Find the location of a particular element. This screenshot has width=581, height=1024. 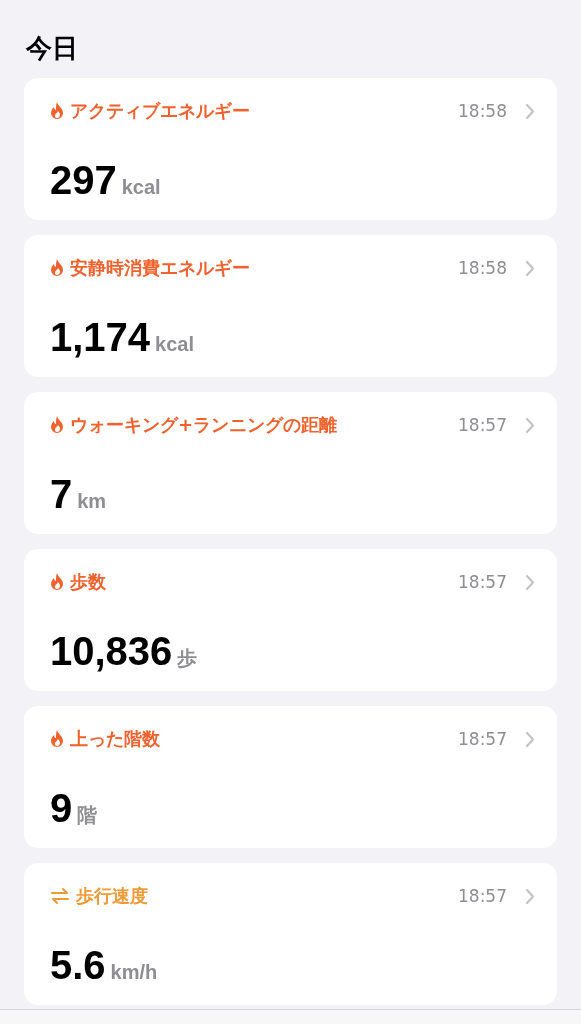

metric-card: 歩数 18:57 10,836 歩 is located at coordinates (290, 620).